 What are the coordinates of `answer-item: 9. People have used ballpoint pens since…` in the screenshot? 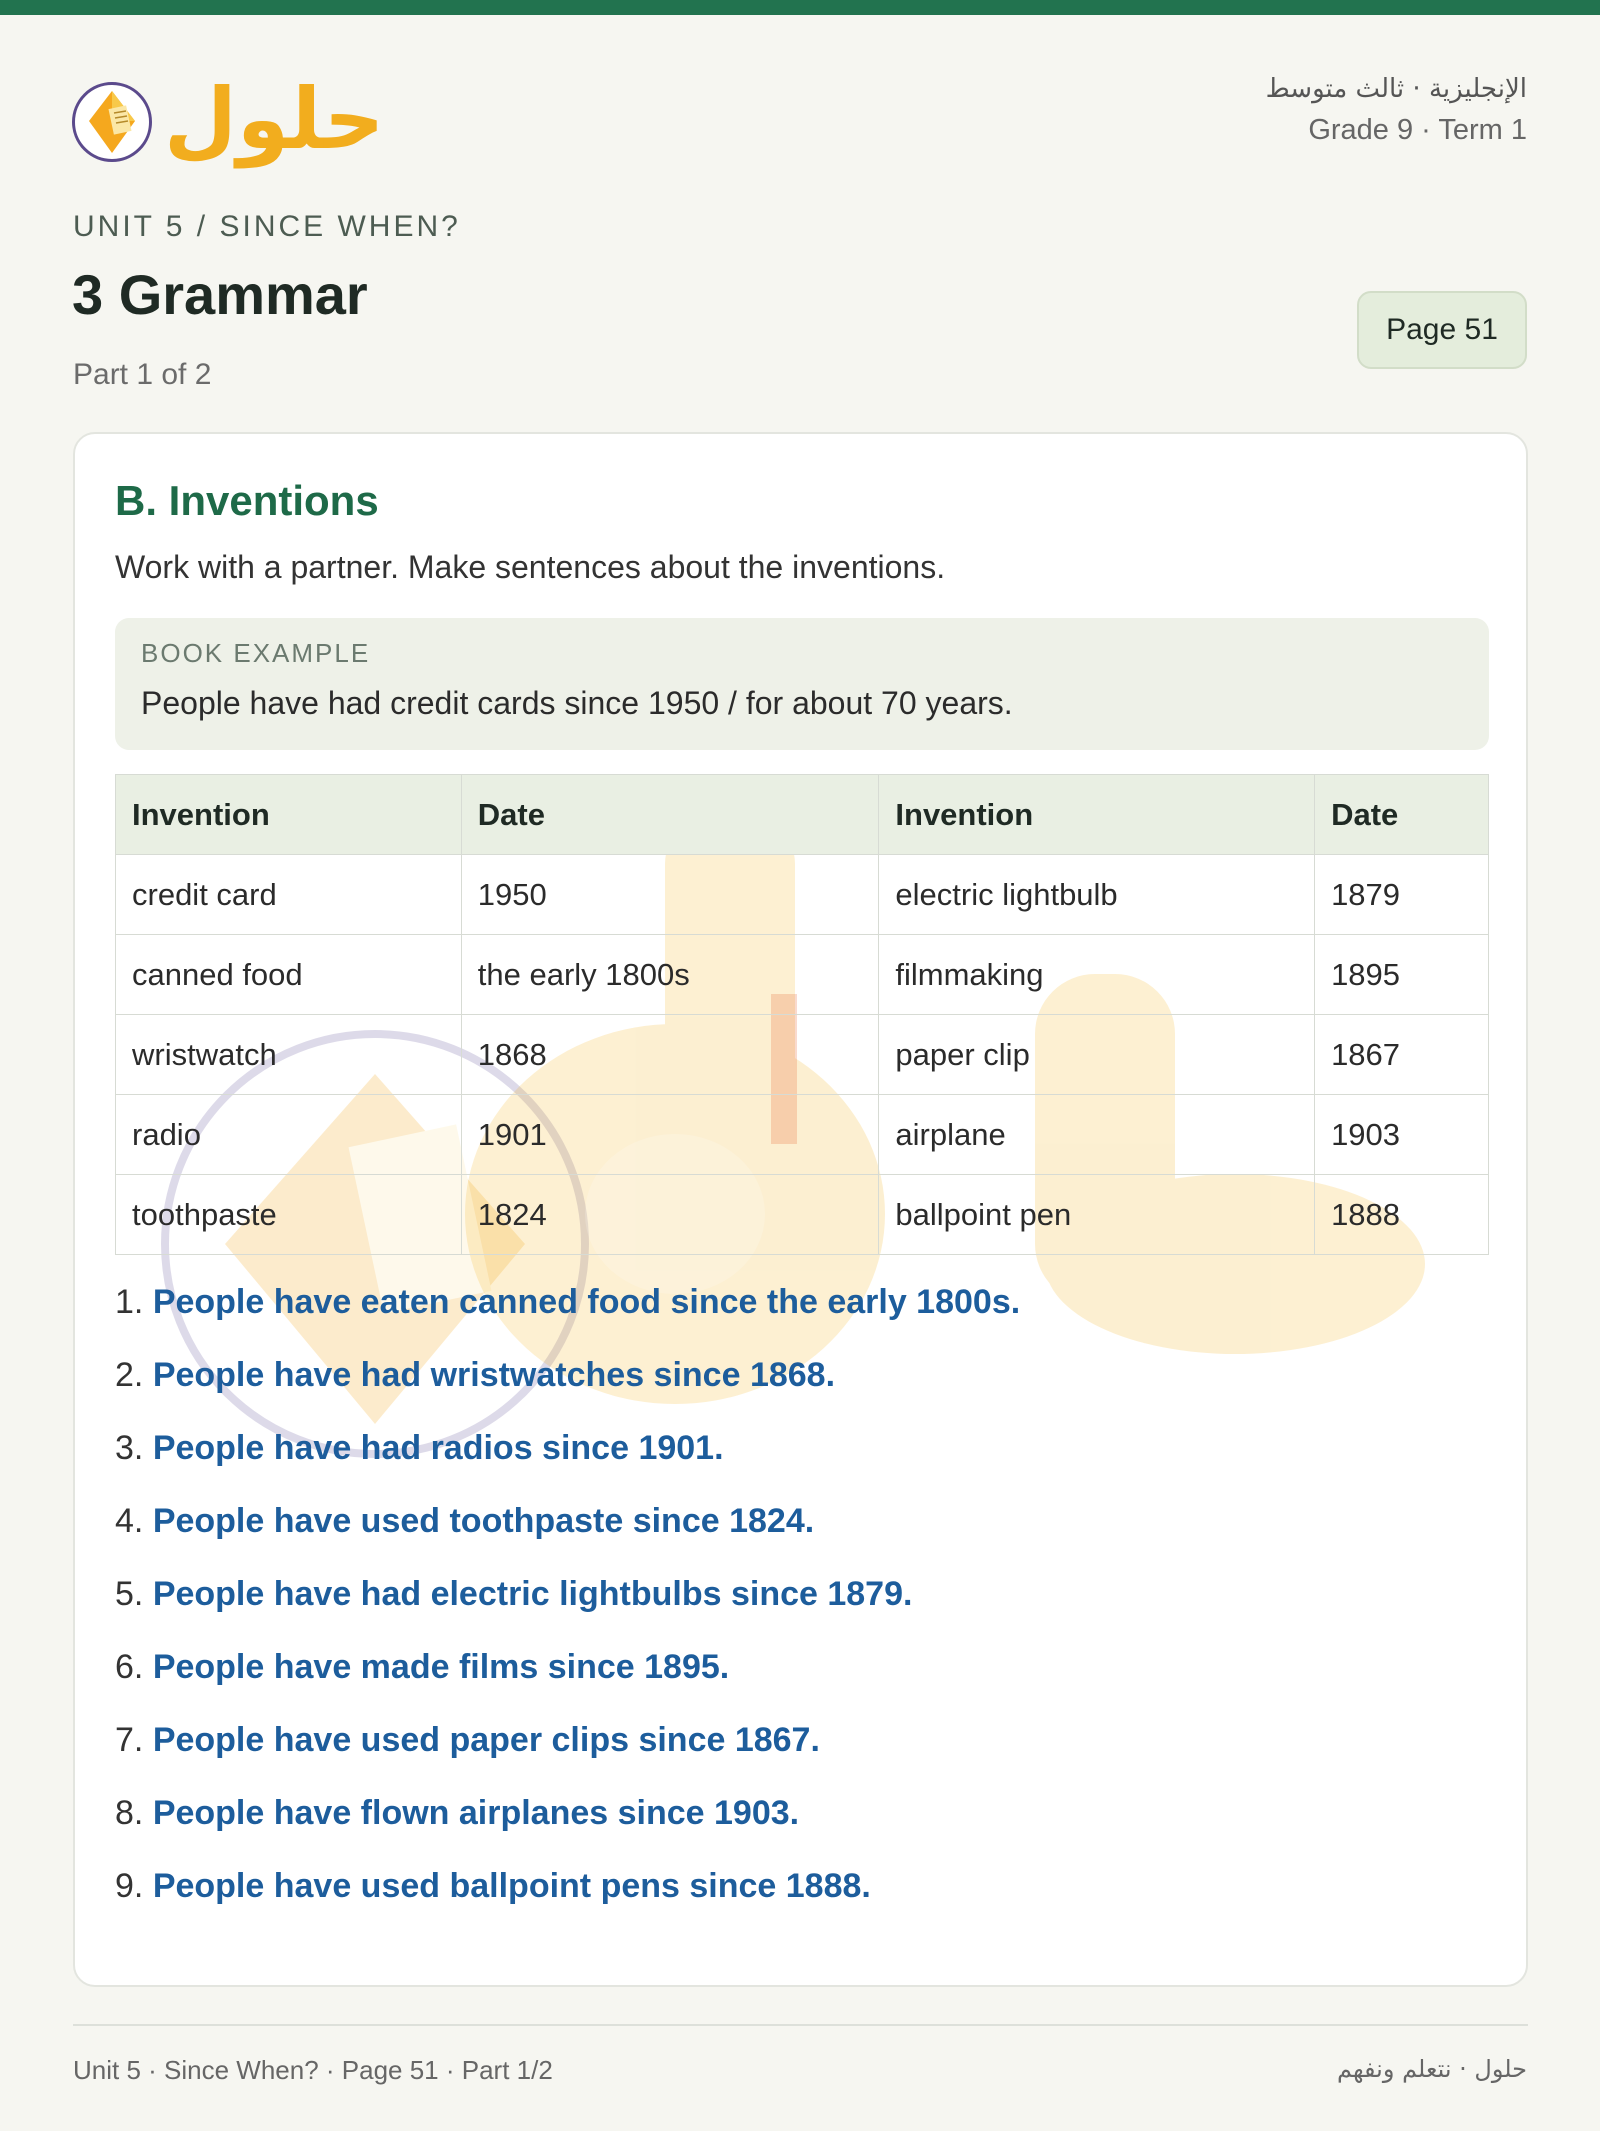 It's located at (567, 1902).